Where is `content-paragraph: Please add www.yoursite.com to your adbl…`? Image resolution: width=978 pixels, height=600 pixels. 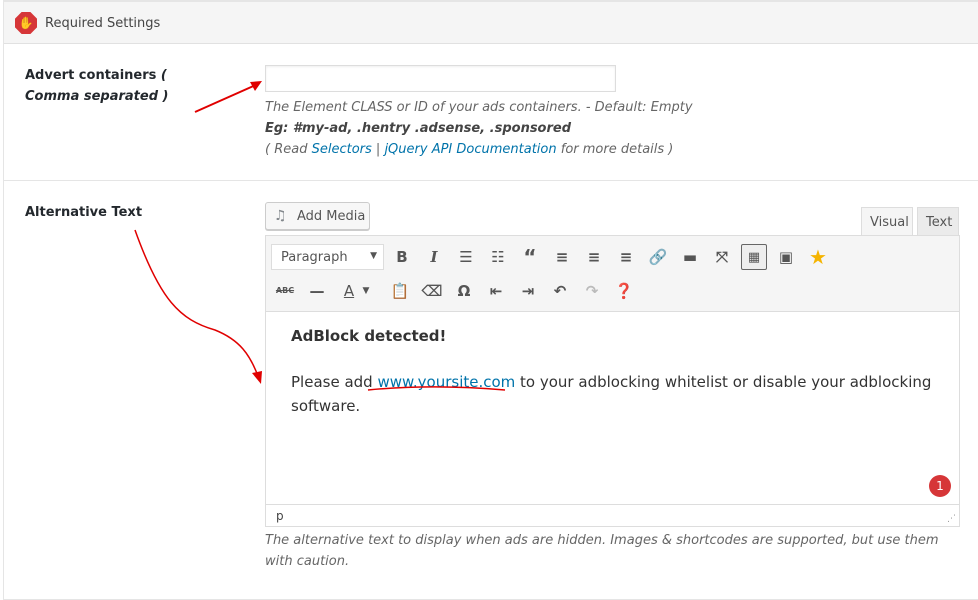 content-paragraph: Please add www.yoursite.com to your adbl… is located at coordinates (612, 394).